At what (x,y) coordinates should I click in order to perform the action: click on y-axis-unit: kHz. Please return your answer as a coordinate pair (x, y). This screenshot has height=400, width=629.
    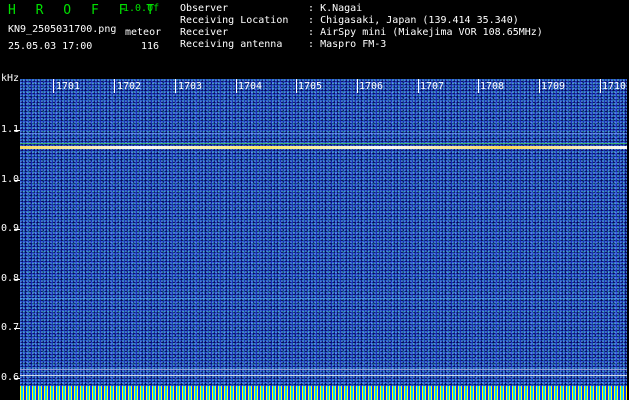
    Looking at the image, I should click on (10, 78).